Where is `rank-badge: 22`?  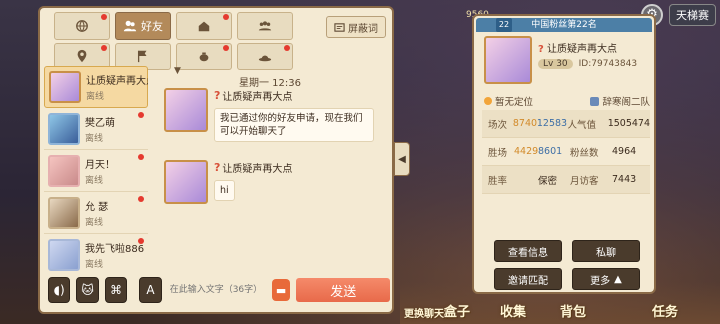
rank-badge: 22 is located at coordinates (504, 25).